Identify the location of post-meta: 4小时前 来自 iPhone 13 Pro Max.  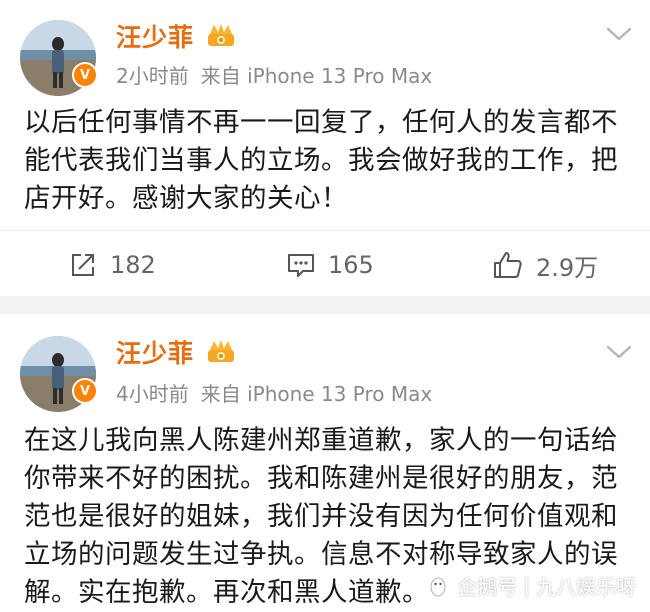
(274, 392).